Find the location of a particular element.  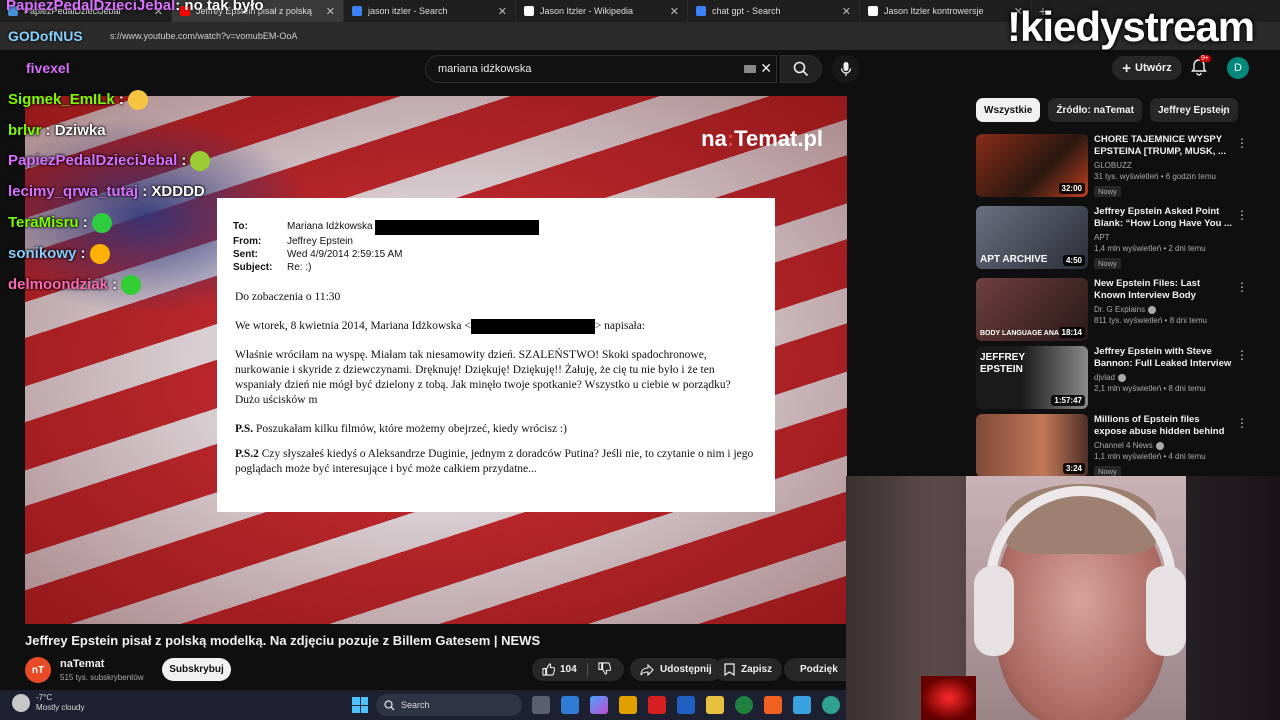

brave-icon is located at coordinates (773, 705).